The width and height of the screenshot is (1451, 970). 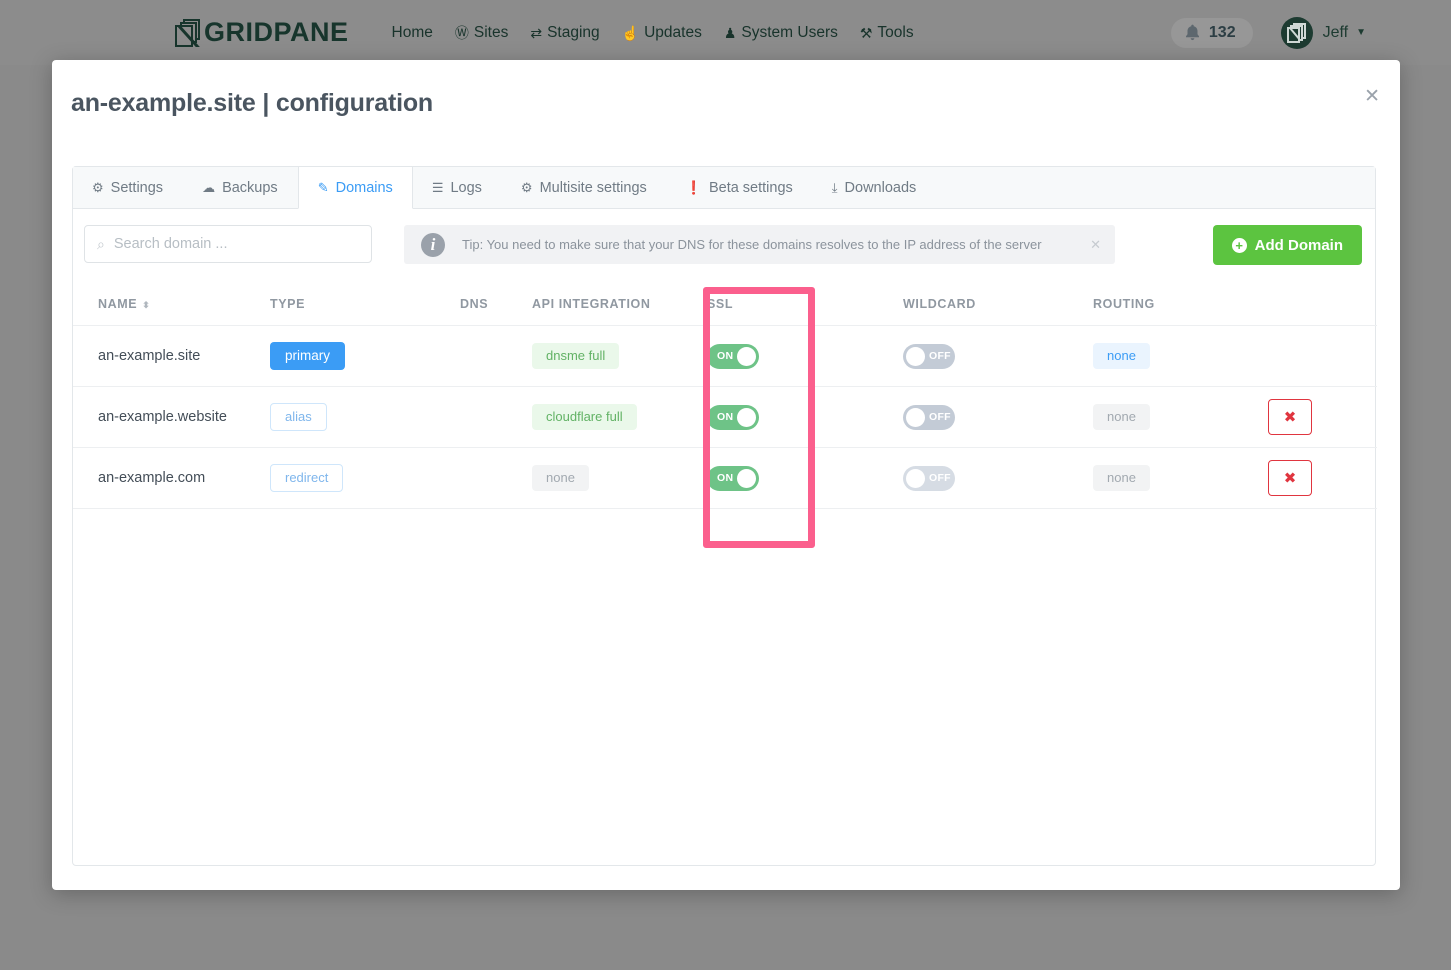 What do you see at coordinates (171, 304) in the screenshot?
I see `column-header-name: NAME ⬍` at bounding box center [171, 304].